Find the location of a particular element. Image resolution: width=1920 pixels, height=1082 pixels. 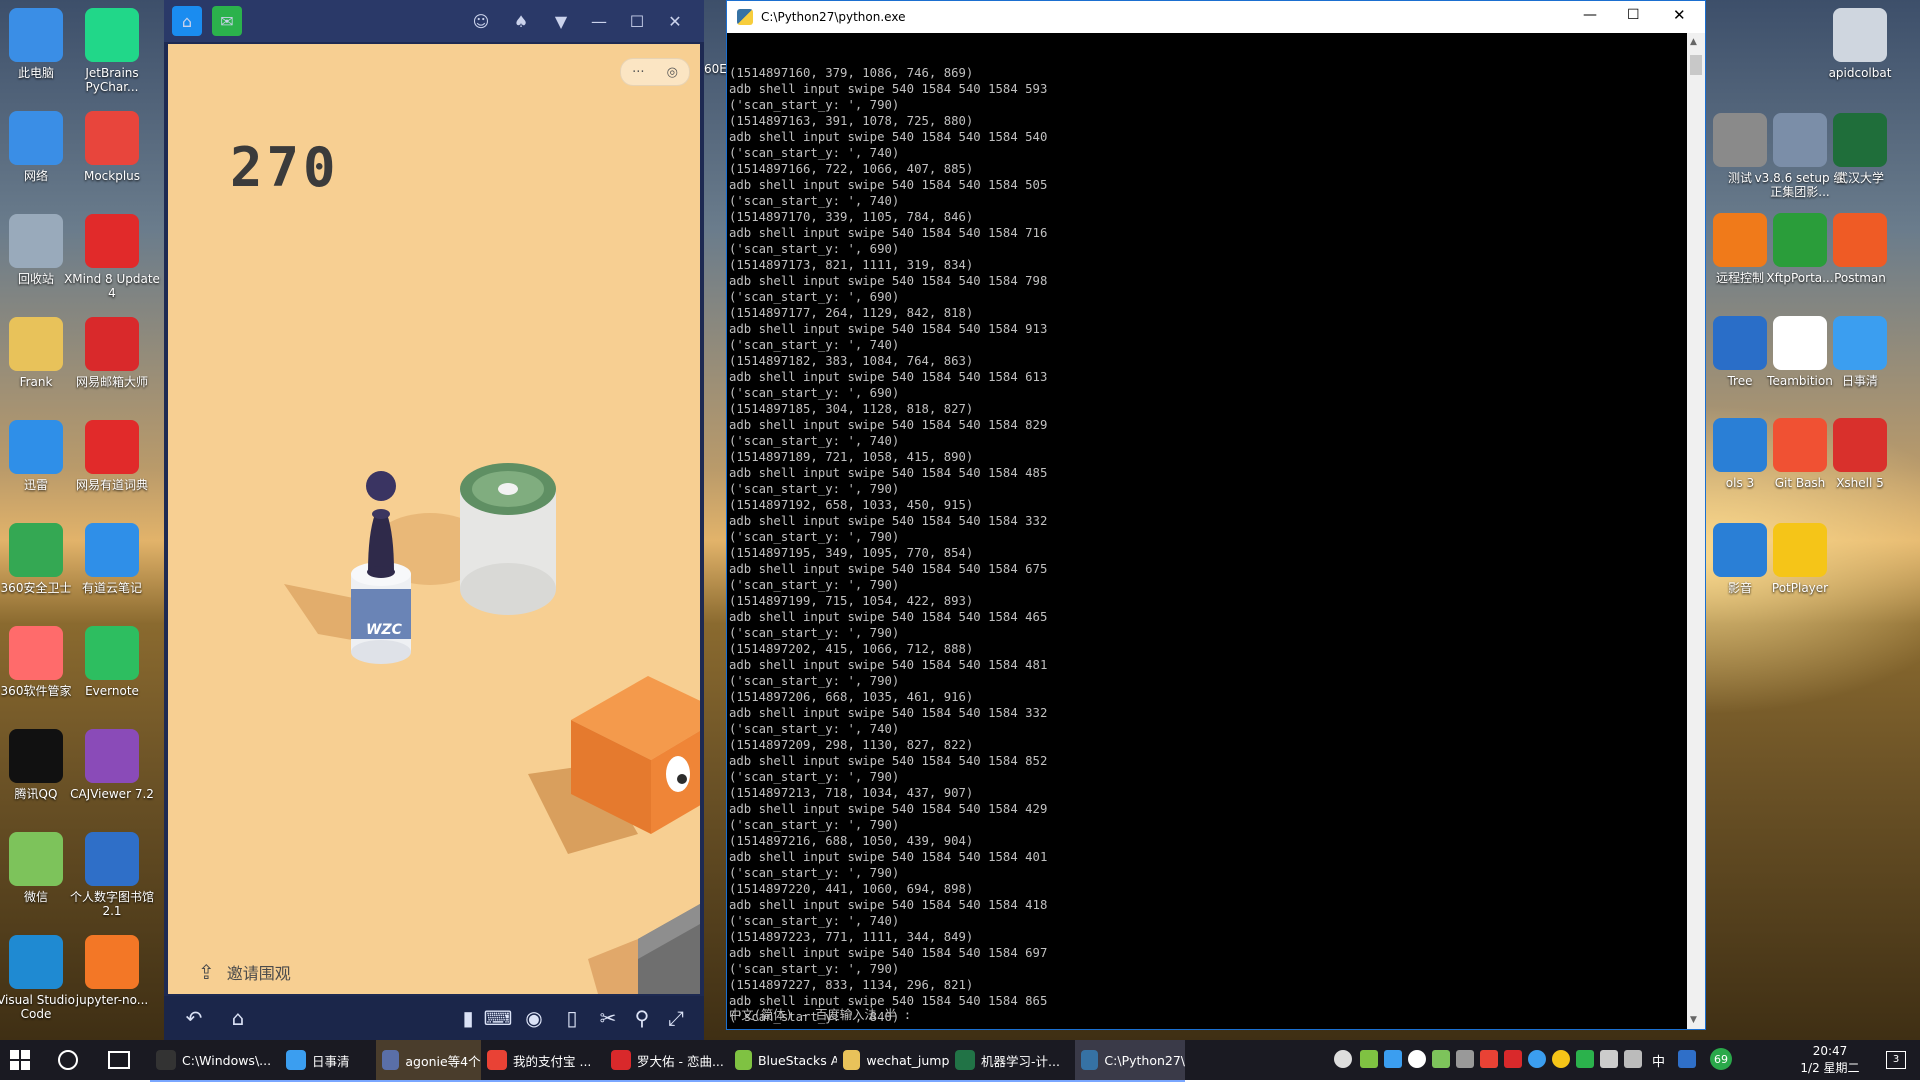

console-line: (1514897216, 688, 1050, 439, 904) is located at coordinates (851, 841).